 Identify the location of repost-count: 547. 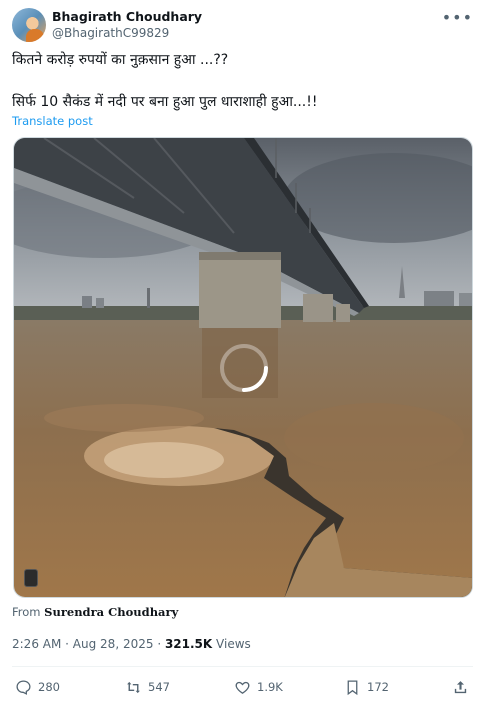
(159, 687).